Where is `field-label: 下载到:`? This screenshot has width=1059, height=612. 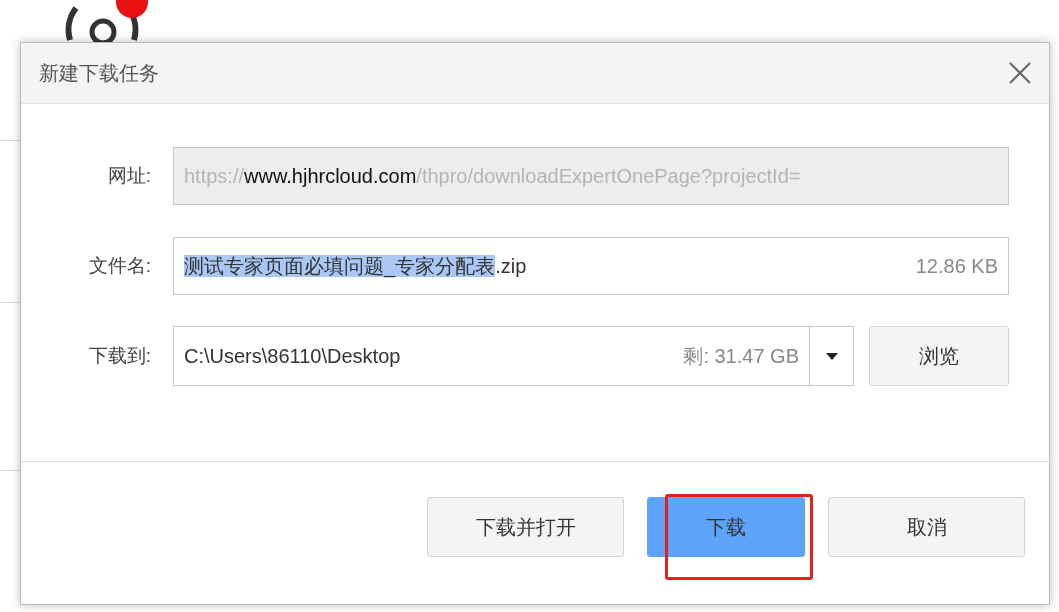 field-label: 下载到: is located at coordinates (119, 356).